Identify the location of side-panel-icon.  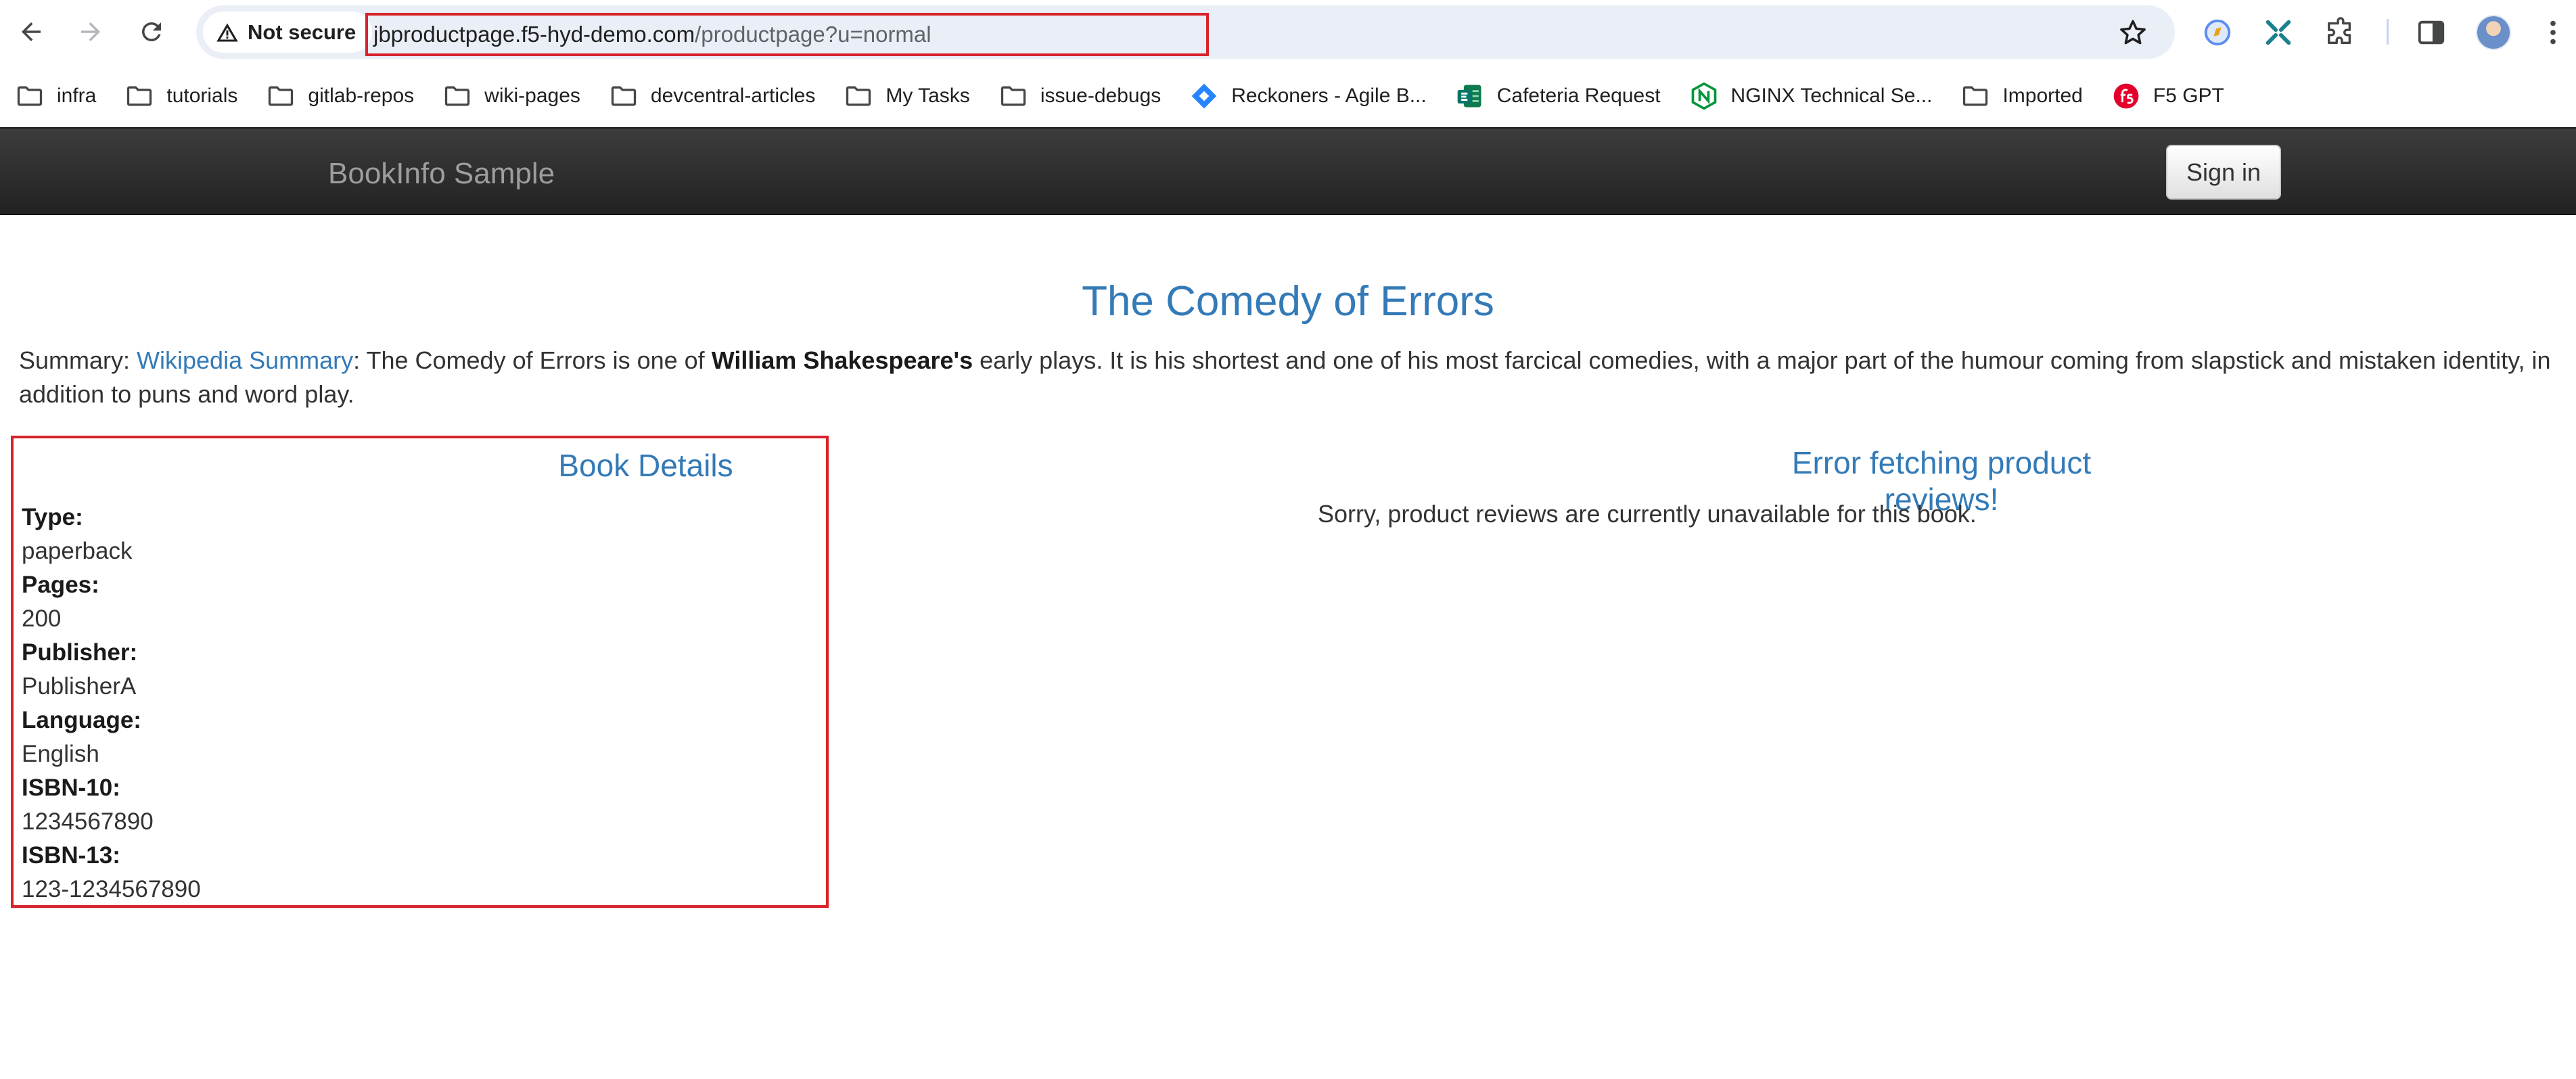
(2431, 32).